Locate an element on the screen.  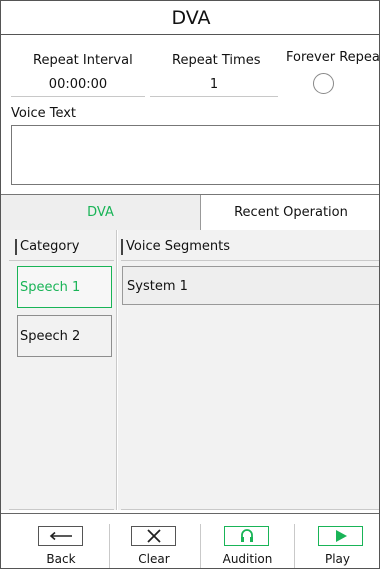
category-footer-divider is located at coordinates (61, 509).